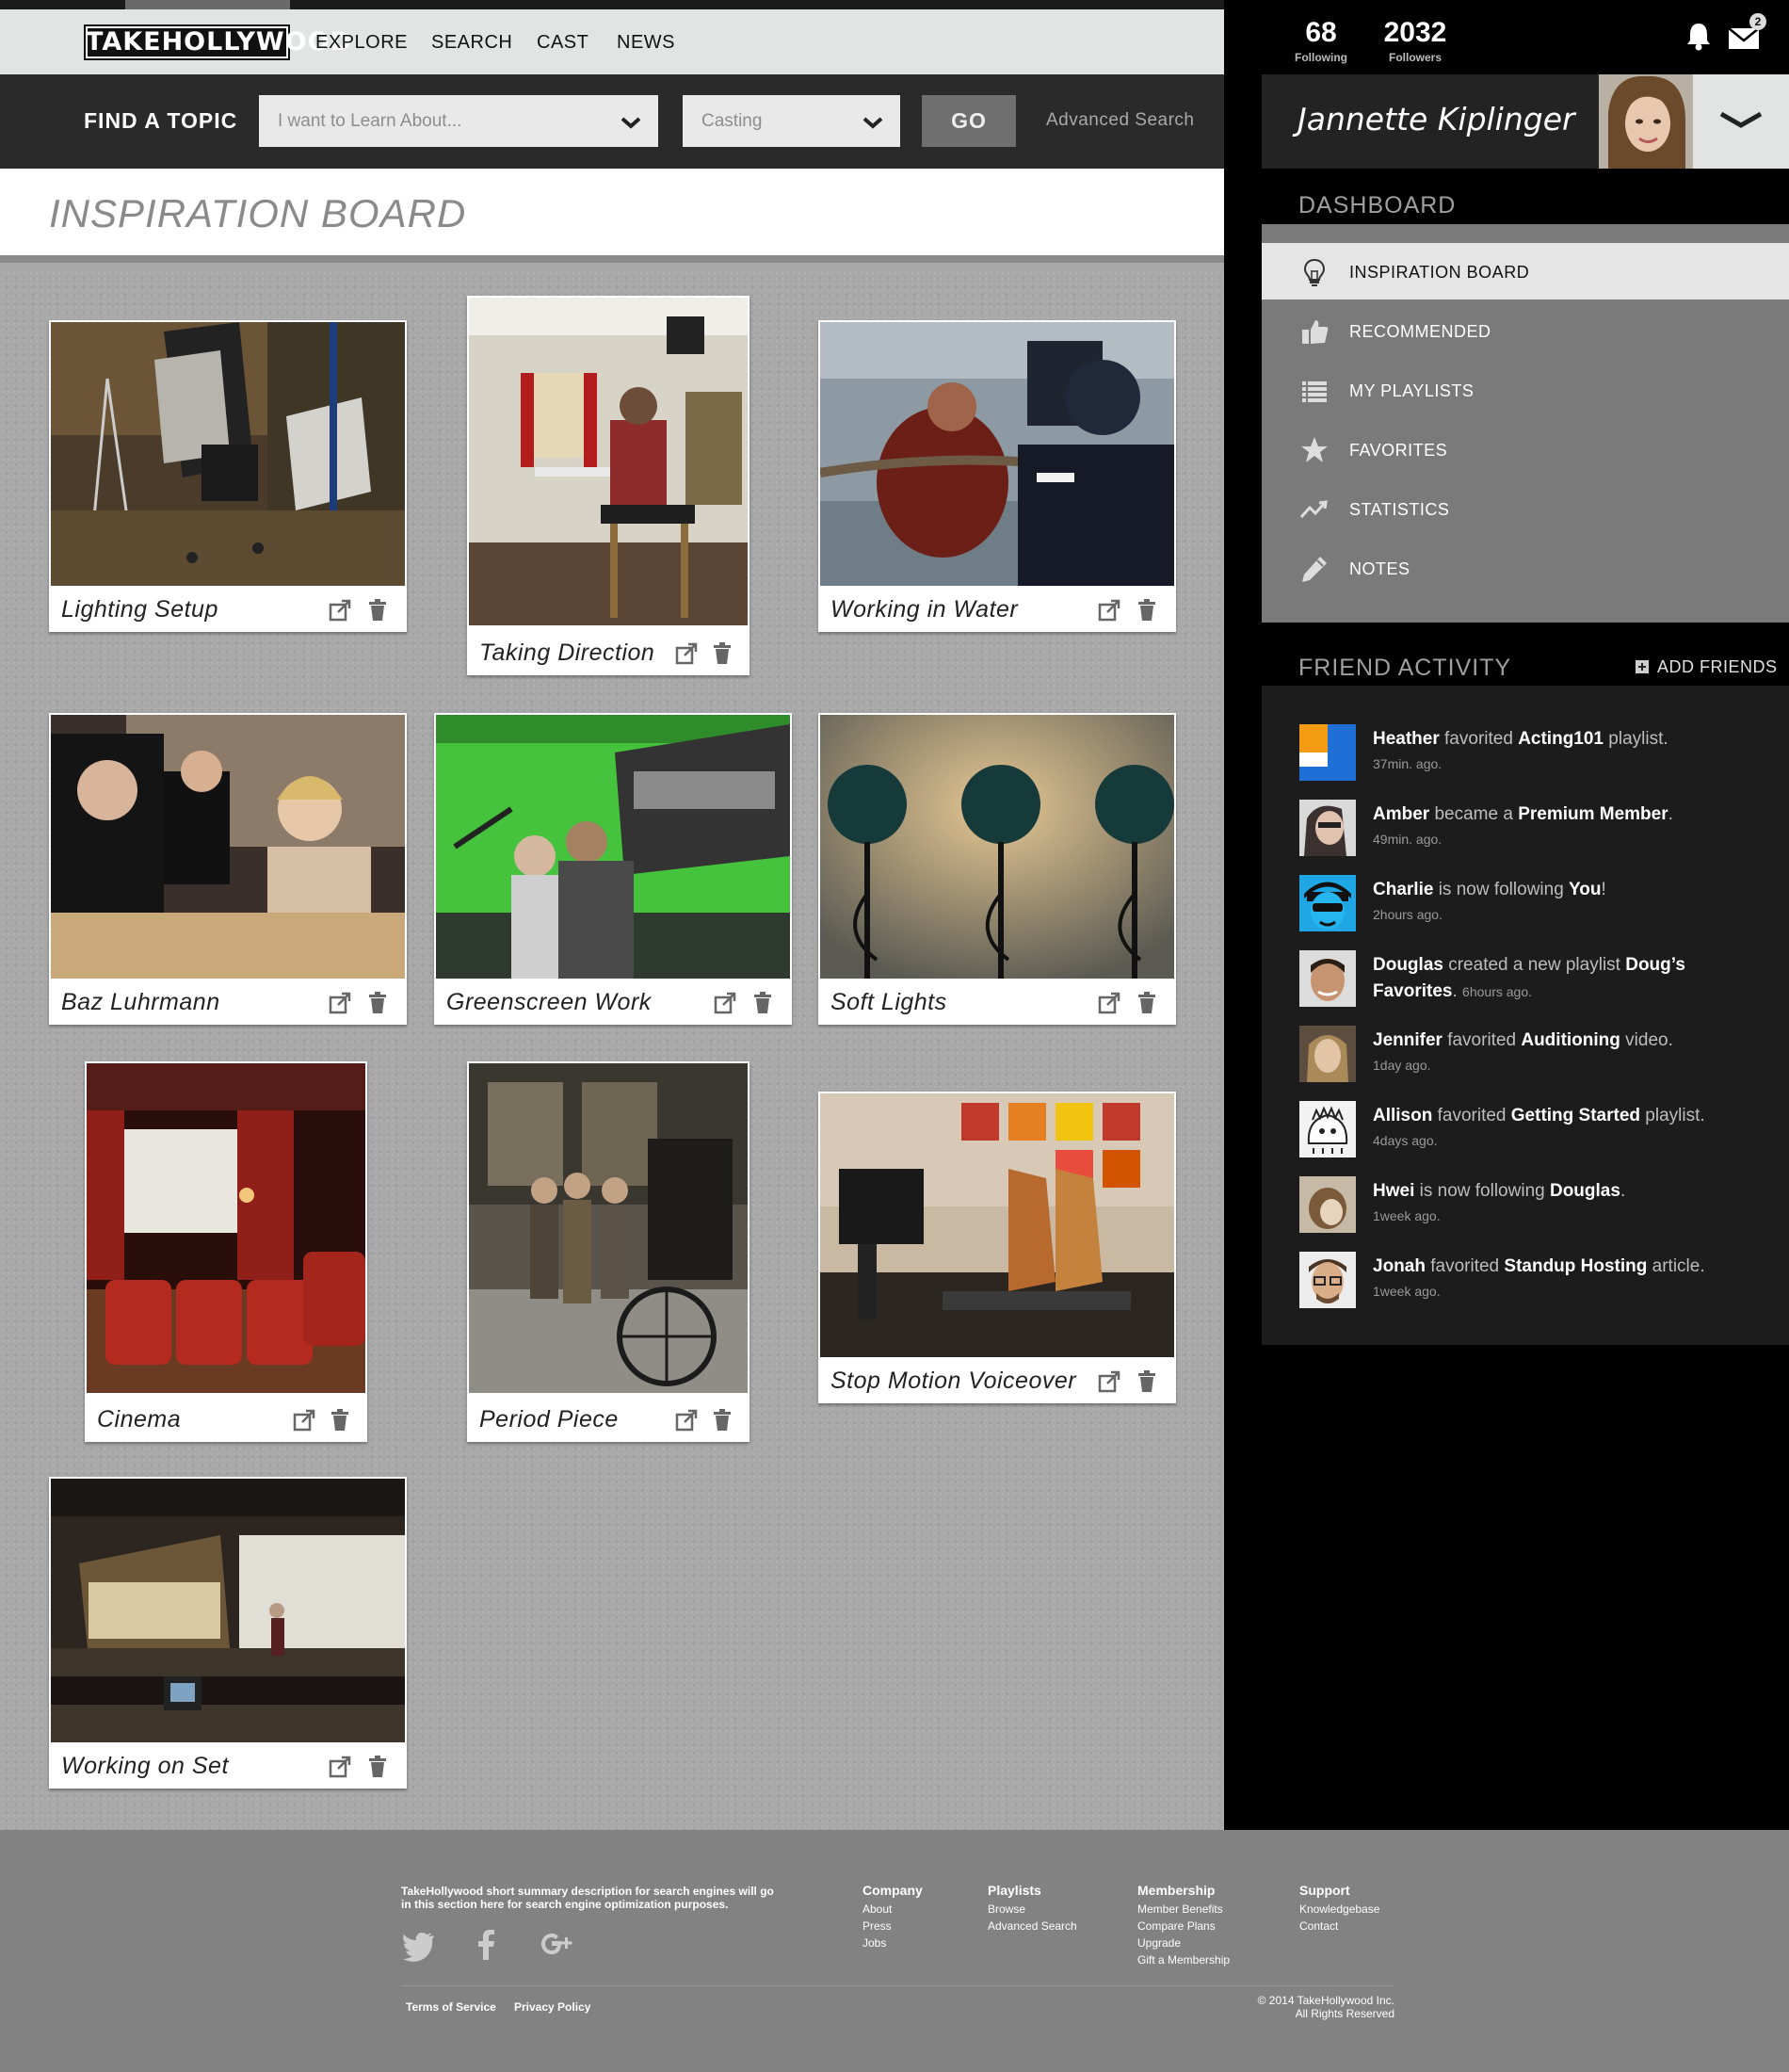 The image size is (1789, 2072). Describe the element at coordinates (1403, 889) in the screenshot. I see `friend-name: Charlie` at that location.